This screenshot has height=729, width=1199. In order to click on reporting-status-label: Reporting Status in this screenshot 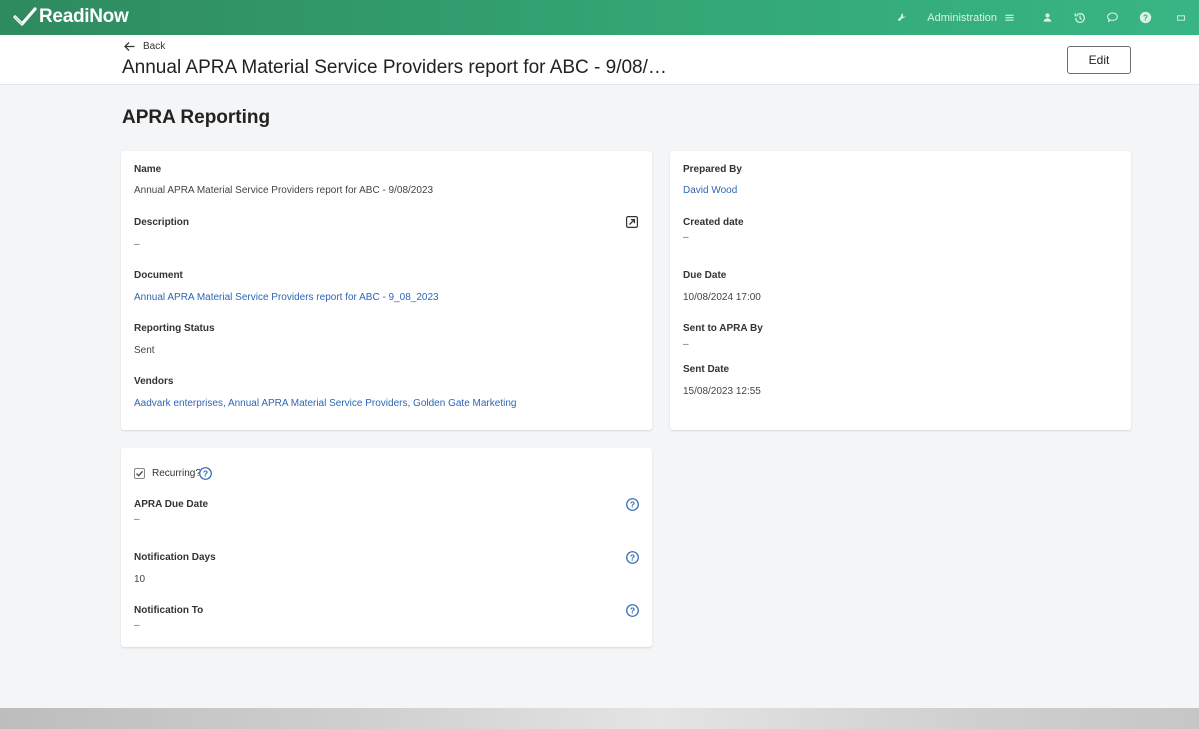, I will do `click(174, 328)`.